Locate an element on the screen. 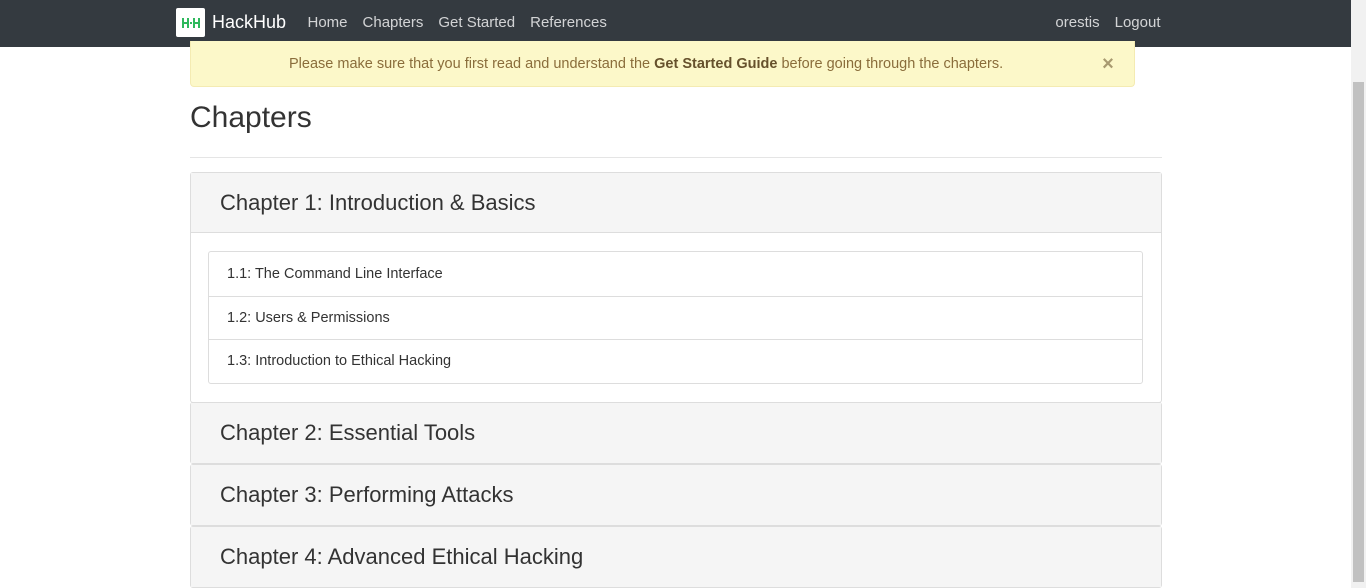  lesson-item-1-2: 1.2: Users & Permissions is located at coordinates (675, 317).